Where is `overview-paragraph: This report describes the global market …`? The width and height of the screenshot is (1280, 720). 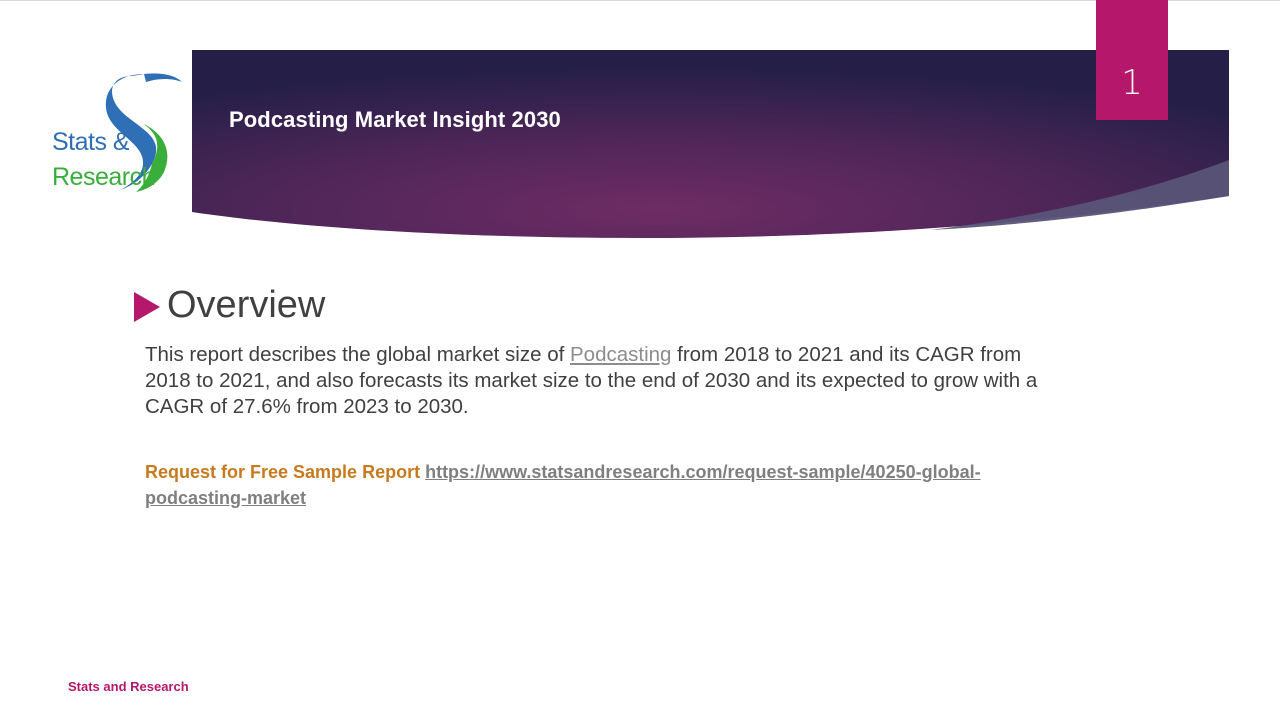
overview-paragraph: This report describes the global market … is located at coordinates (600, 381).